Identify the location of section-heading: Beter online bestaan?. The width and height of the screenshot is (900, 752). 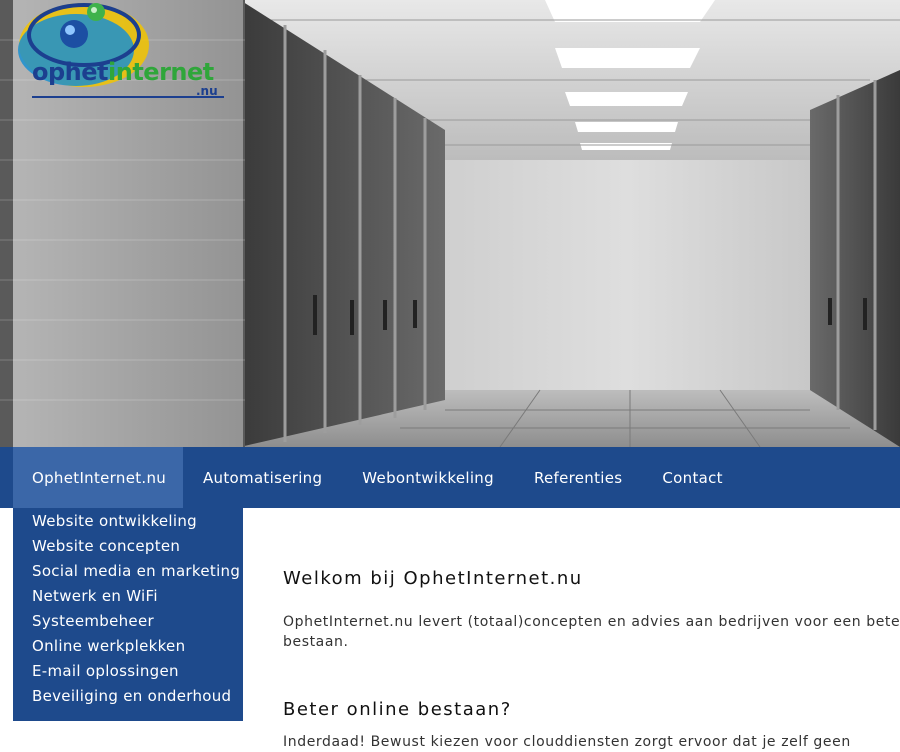
(397, 709).